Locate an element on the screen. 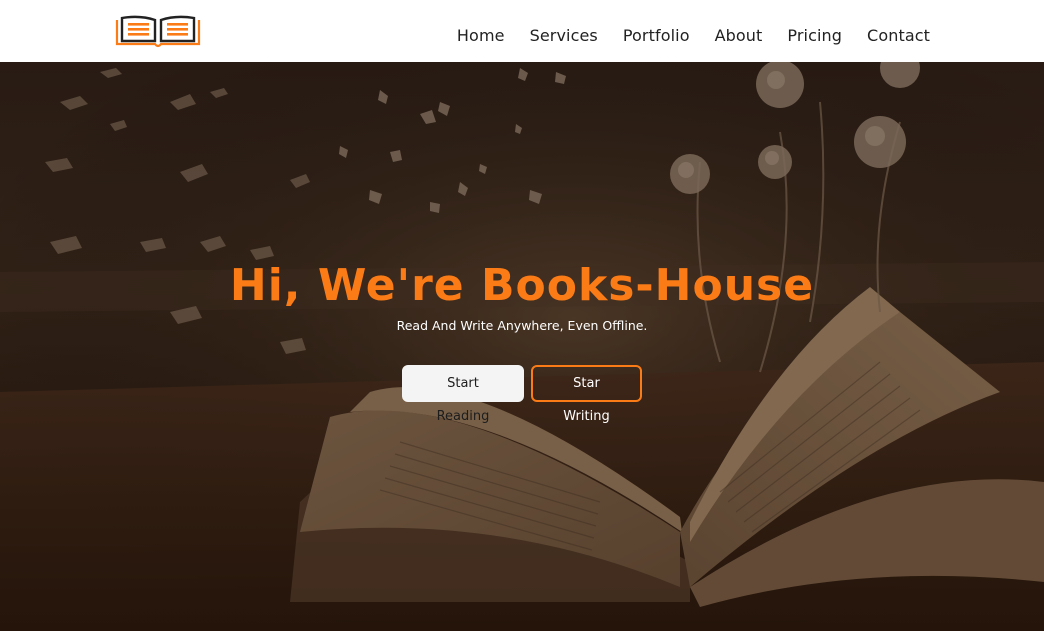 Image resolution: width=1044 pixels, height=631 pixels. nav-item-contact: Contact is located at coordinates (898, 36).